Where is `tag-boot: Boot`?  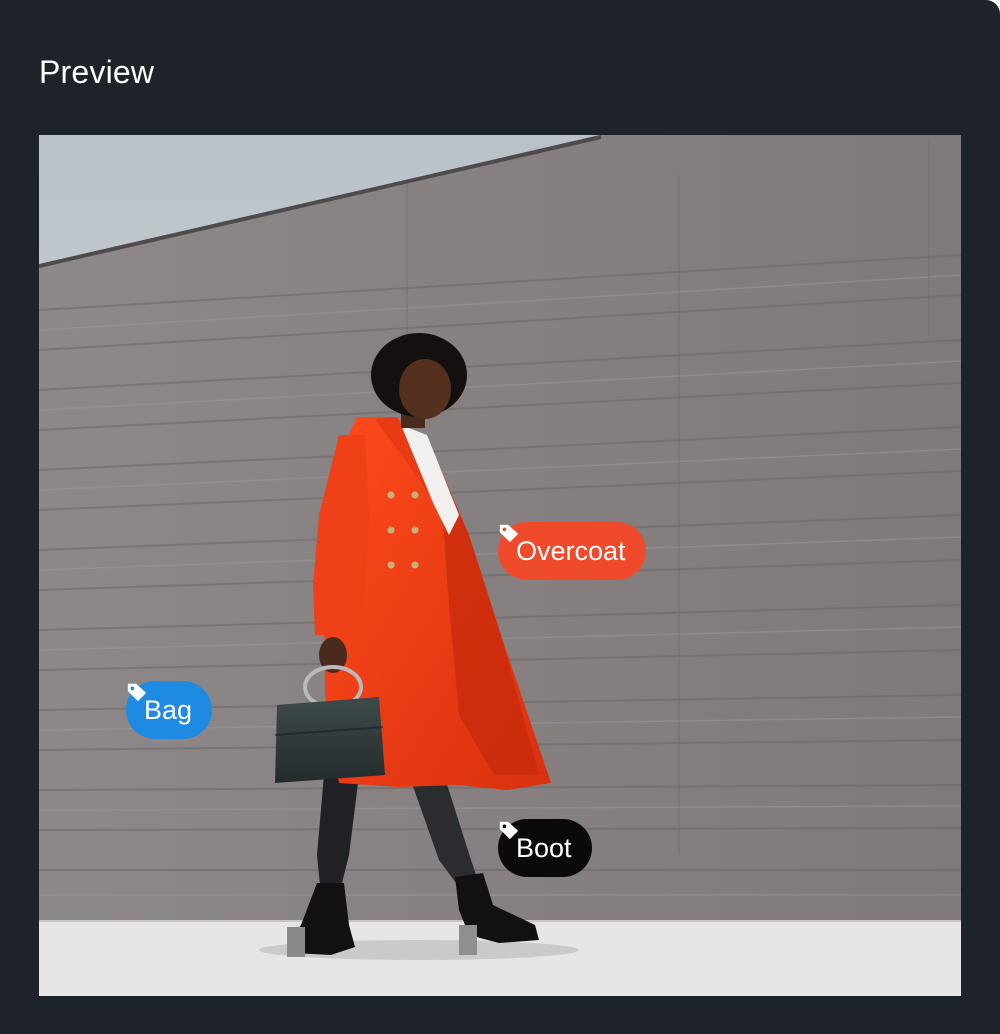
tag-boot: Boot is located at coordinates (545, 848).